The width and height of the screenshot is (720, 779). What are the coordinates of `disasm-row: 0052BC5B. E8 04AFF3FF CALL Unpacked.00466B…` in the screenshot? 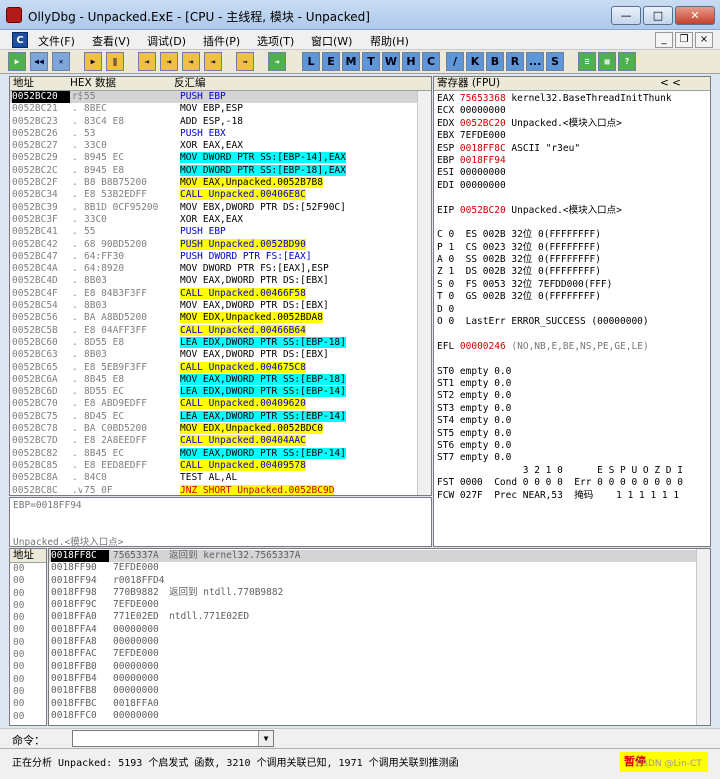 It's located at (220, 330).